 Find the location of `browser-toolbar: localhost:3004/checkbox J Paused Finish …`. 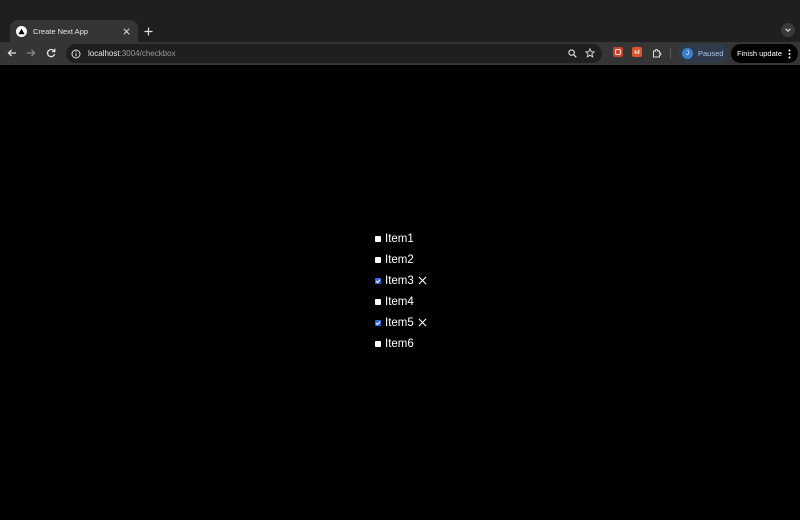

browser-toolbar: localhost:3004/checkbox J Paused Finish … is located at coordinates (400, 53).